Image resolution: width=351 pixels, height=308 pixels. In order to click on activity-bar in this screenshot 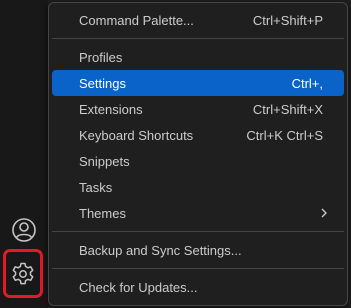, I will do `click(24, 154)`.